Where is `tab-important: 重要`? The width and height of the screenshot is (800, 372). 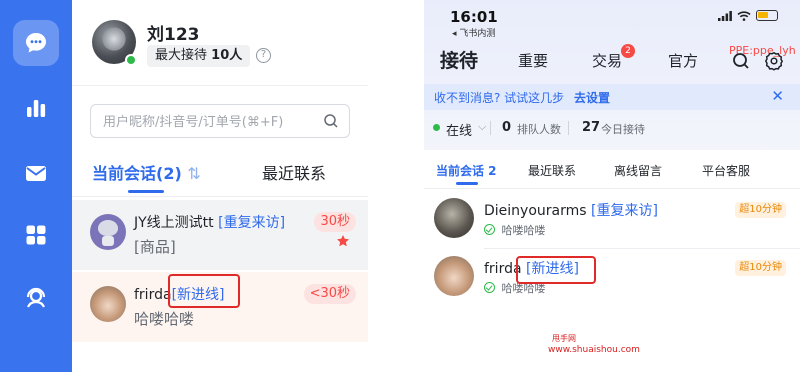
tab-important: 重要 is located at coordinates (533, 60).